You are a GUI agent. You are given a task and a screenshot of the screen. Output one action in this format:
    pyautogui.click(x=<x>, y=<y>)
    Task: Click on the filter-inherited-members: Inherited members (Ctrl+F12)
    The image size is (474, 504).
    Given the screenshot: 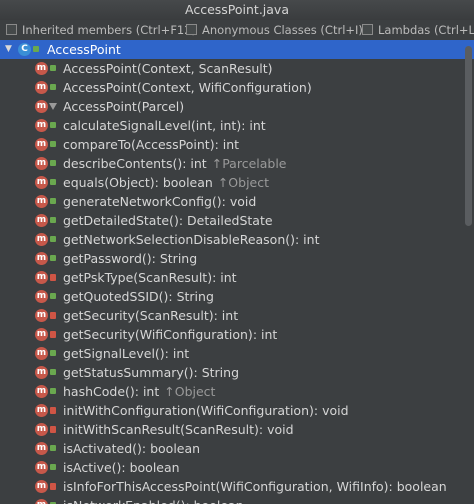 What is the action you would take?
    pyautogui.click(x=101, y=30)
    